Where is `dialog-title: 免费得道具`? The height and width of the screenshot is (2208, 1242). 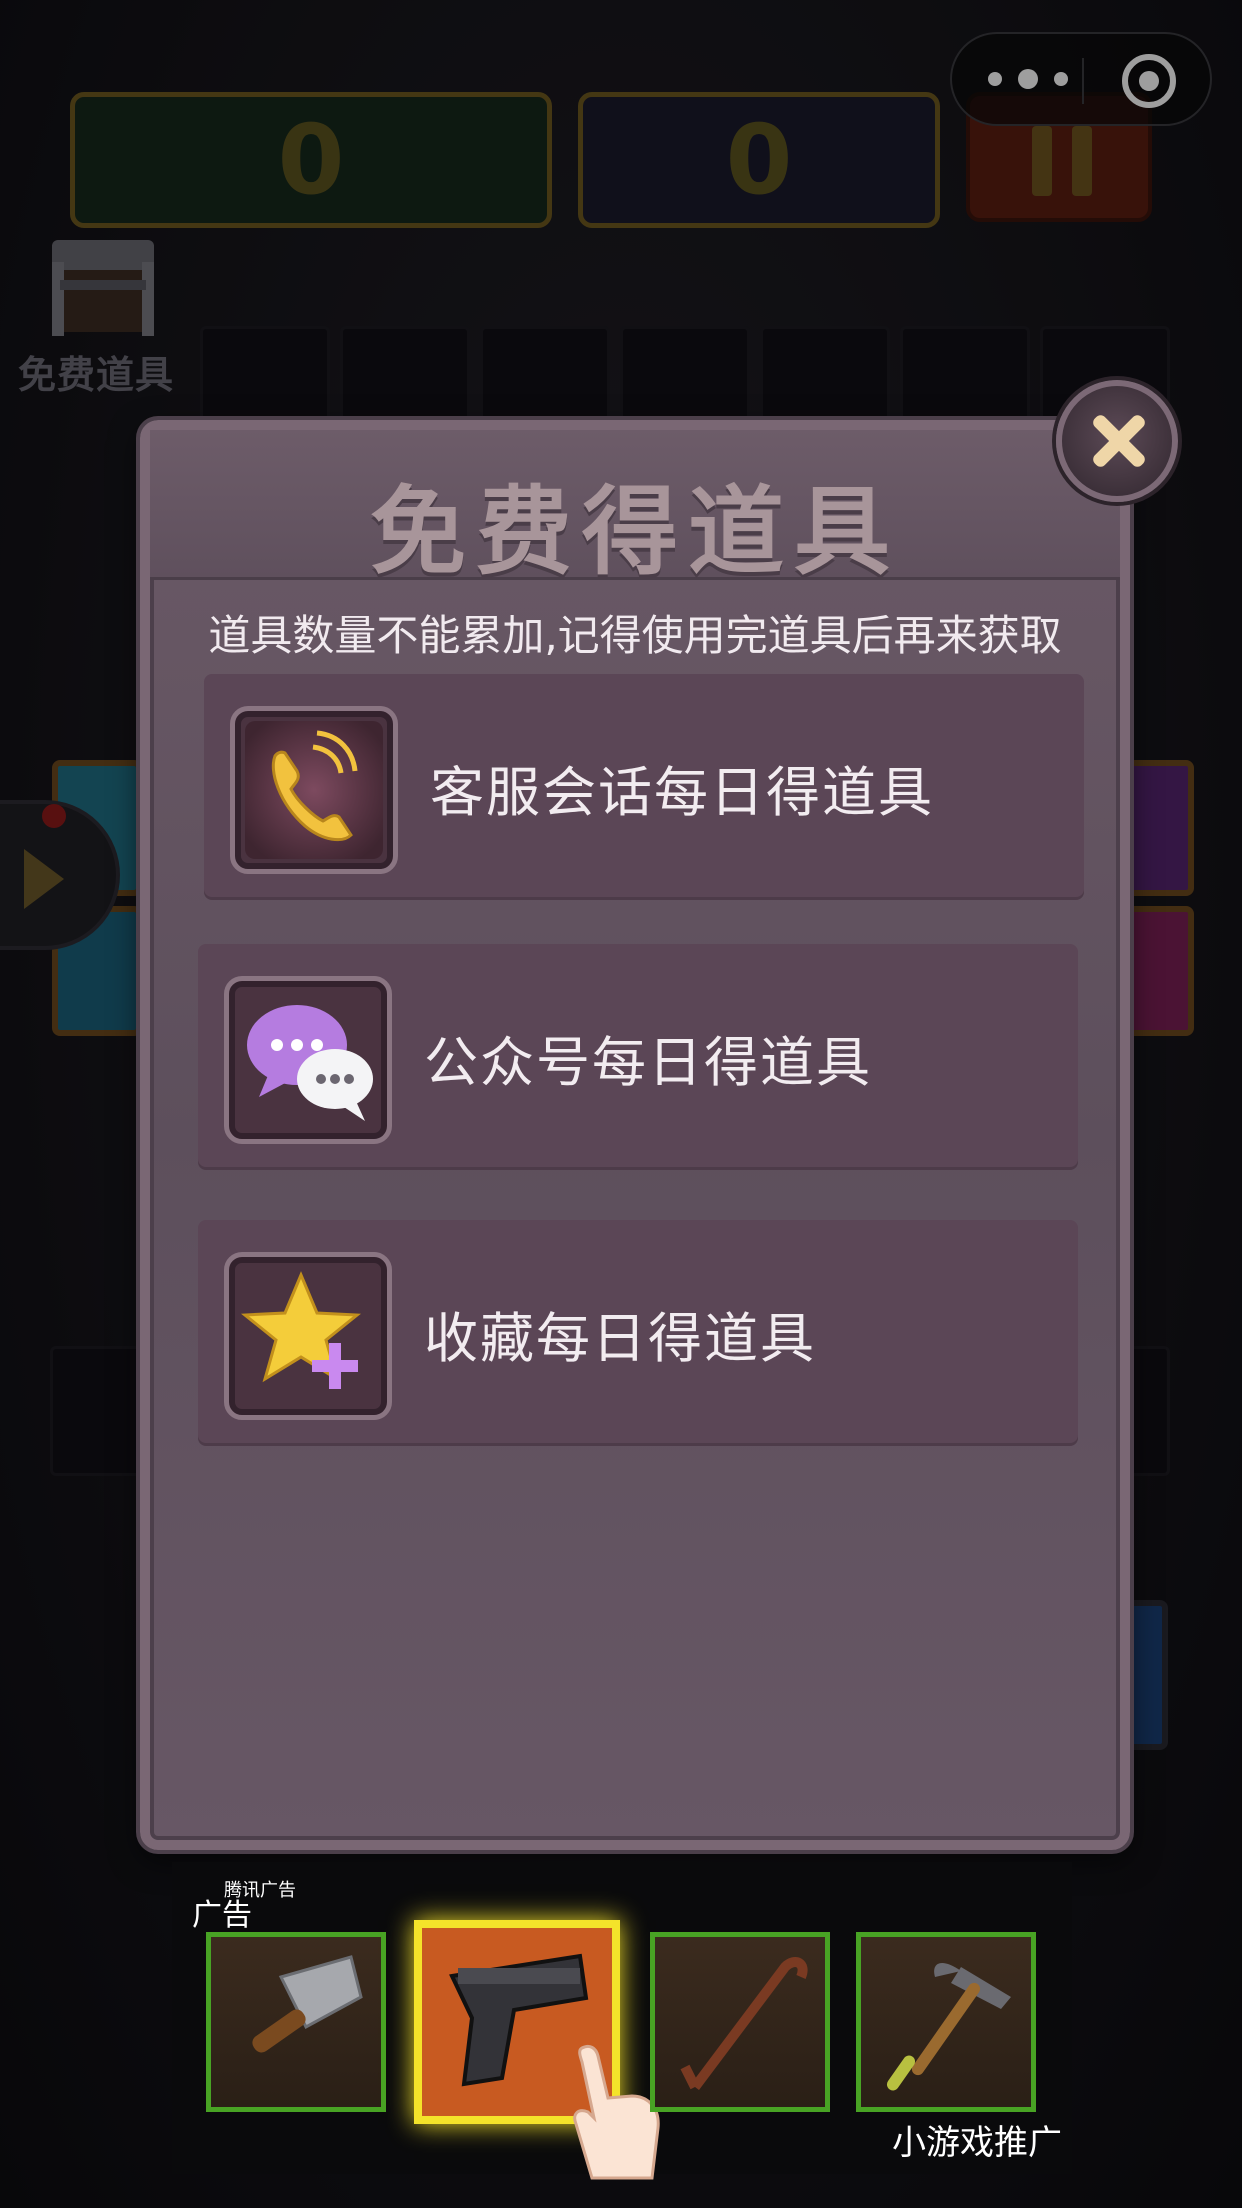 dialog-title: 免费得道具 is located at coordinates (635, 532).